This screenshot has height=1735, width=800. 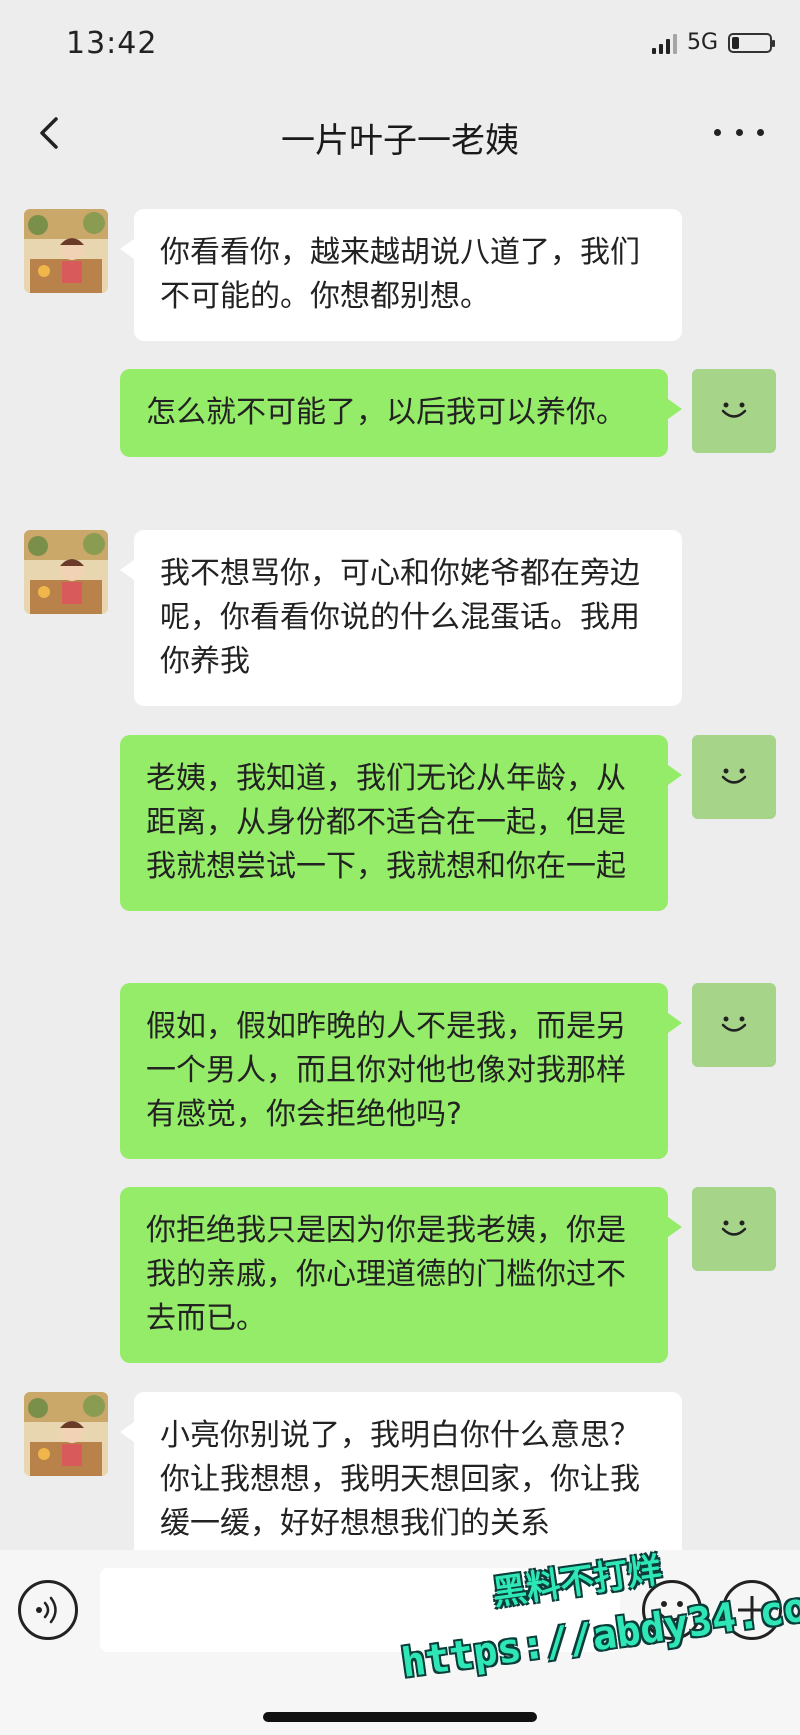 What do you see at coordinates (751, 42) in the screenshot?
I see `battery-icon` at bounding box center [751, 42].